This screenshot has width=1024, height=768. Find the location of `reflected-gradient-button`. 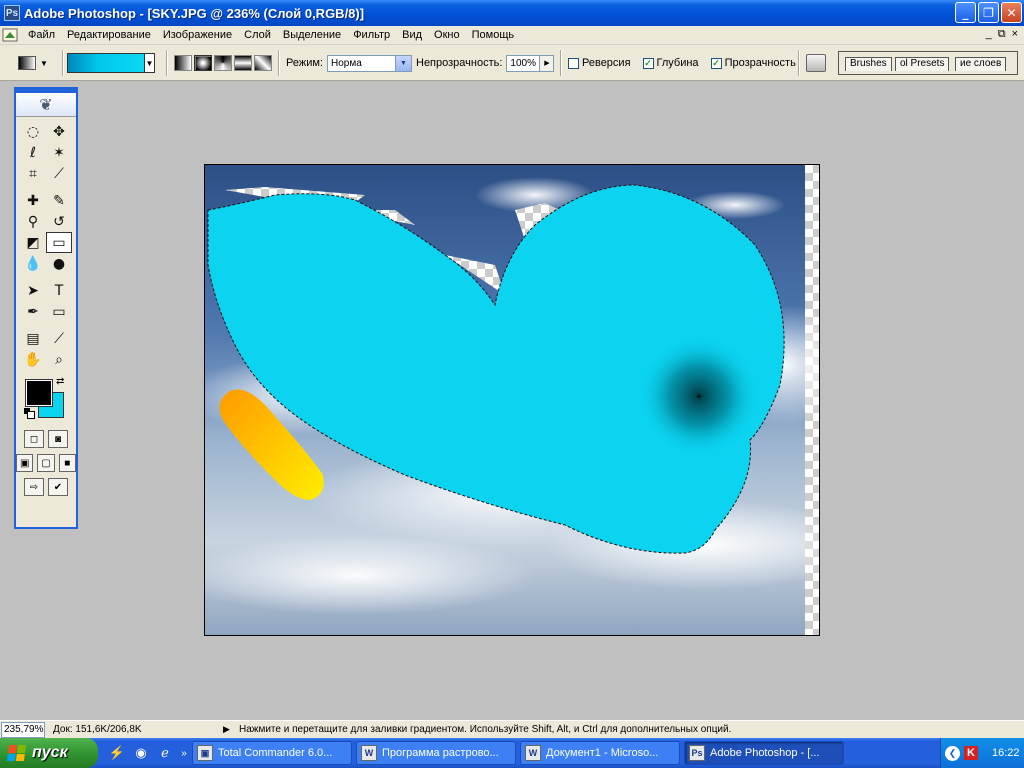

reflected-gradient-button is located at coordinates (243, 63).